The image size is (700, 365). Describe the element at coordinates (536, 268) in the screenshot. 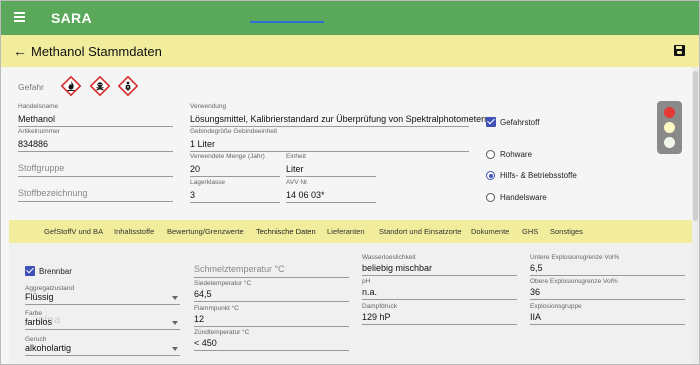

I see `untere-explosionsgrenze-value: 6,5` at that location.